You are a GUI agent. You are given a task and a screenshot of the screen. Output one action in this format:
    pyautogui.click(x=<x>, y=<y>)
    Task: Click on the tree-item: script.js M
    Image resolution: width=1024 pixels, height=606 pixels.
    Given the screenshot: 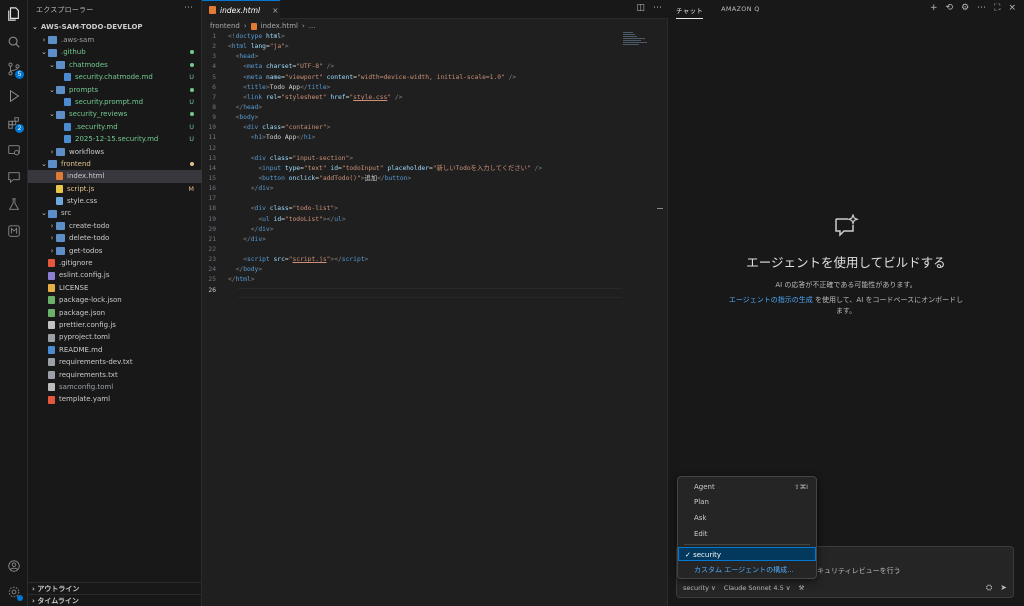 What is the action you would take?
    pyautogui.click(x=115, y=189)
    